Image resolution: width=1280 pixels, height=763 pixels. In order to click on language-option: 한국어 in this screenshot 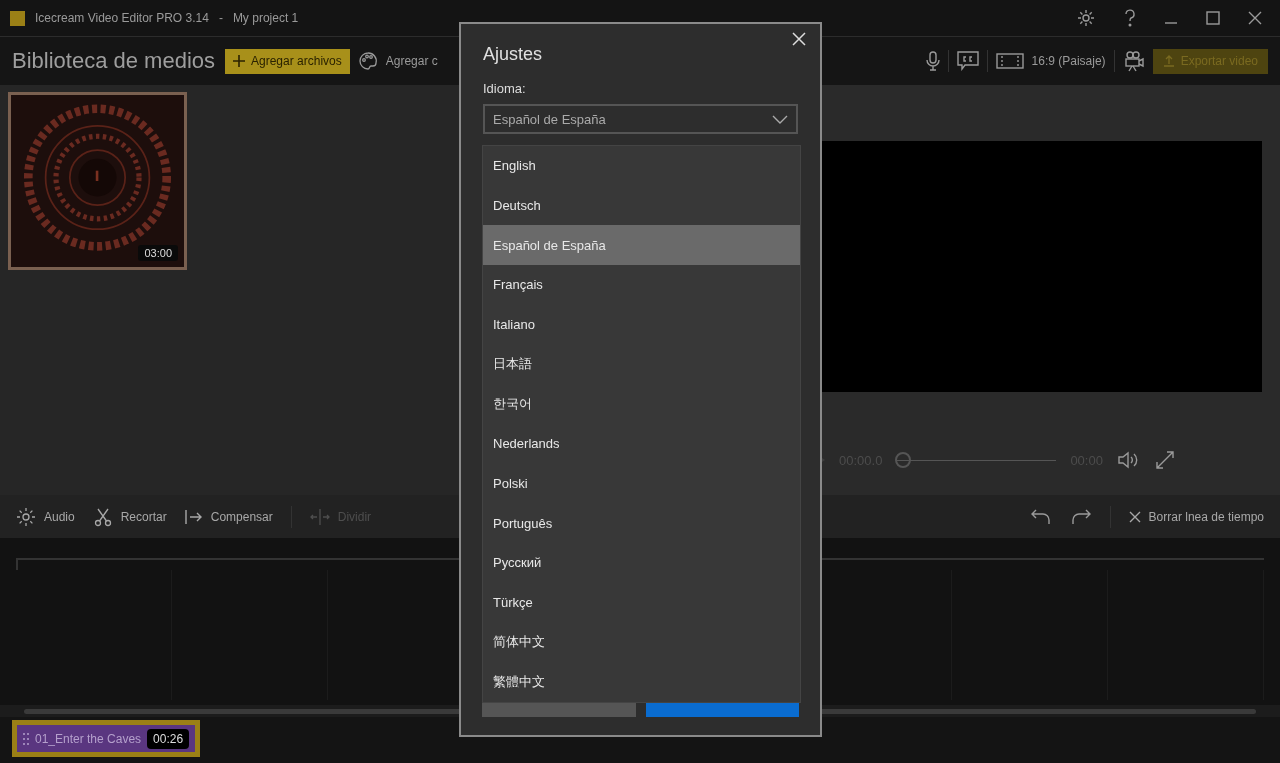, I will do `click(641, 404)`.